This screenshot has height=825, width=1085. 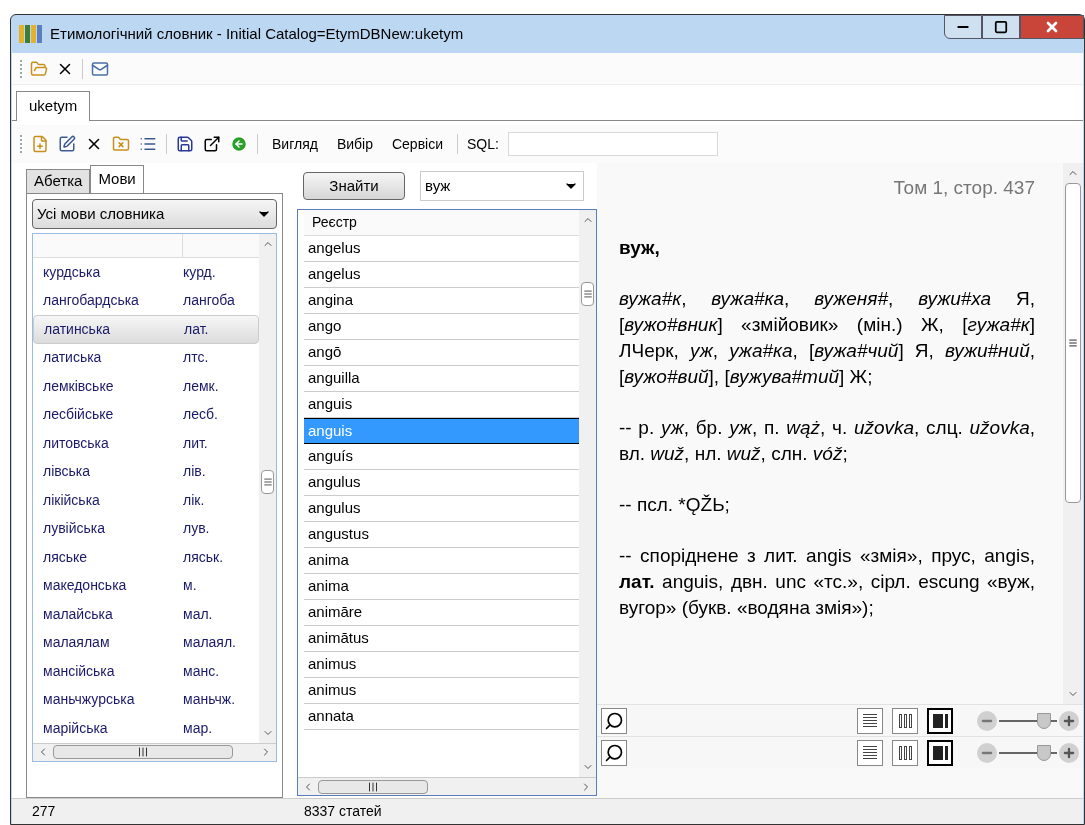 What do you see at coordinates (77, 329) in the screenshot?
I see `language-name: латинська` at bounding box center [77, 329].